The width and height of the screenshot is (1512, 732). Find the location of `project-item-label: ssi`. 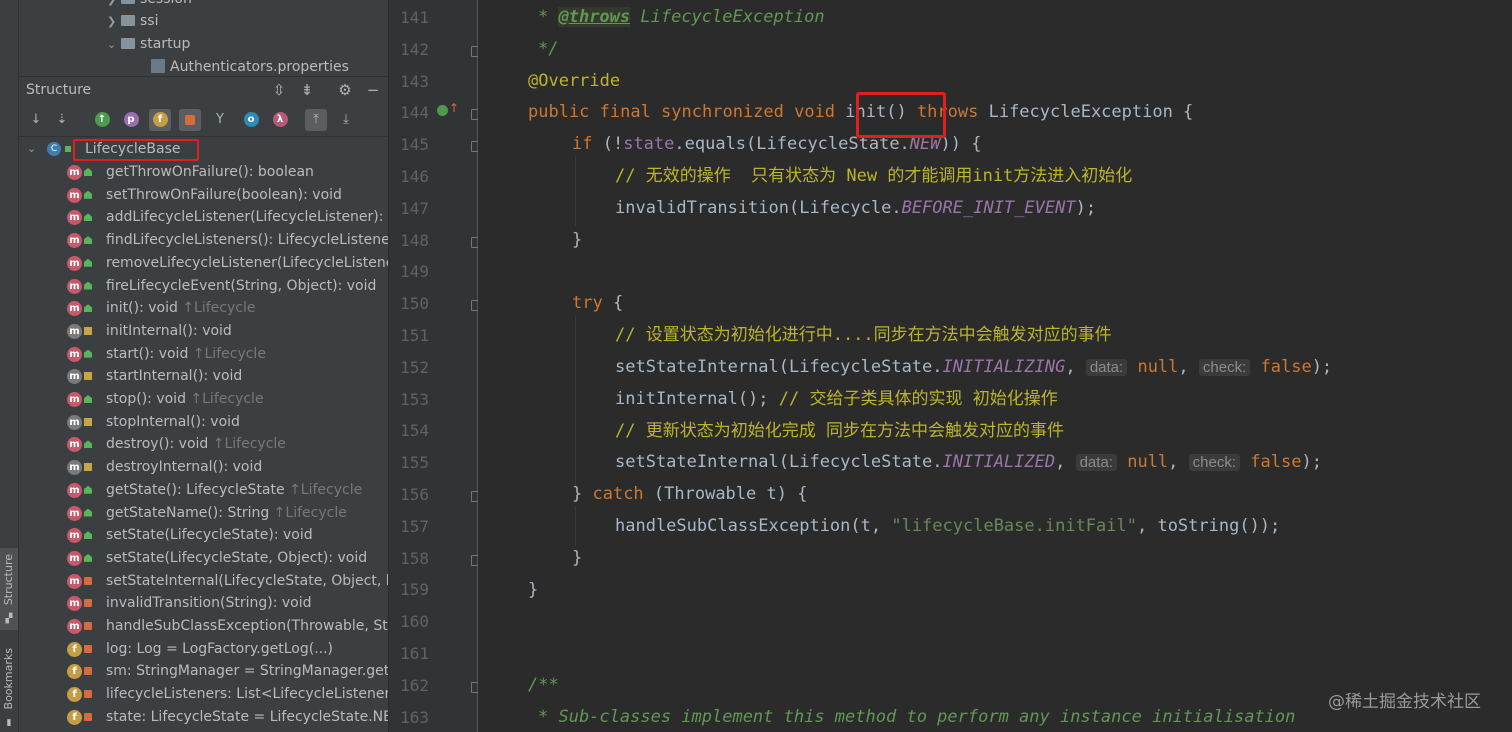

project-item-label: ssi is located at coordinates (149, 21).